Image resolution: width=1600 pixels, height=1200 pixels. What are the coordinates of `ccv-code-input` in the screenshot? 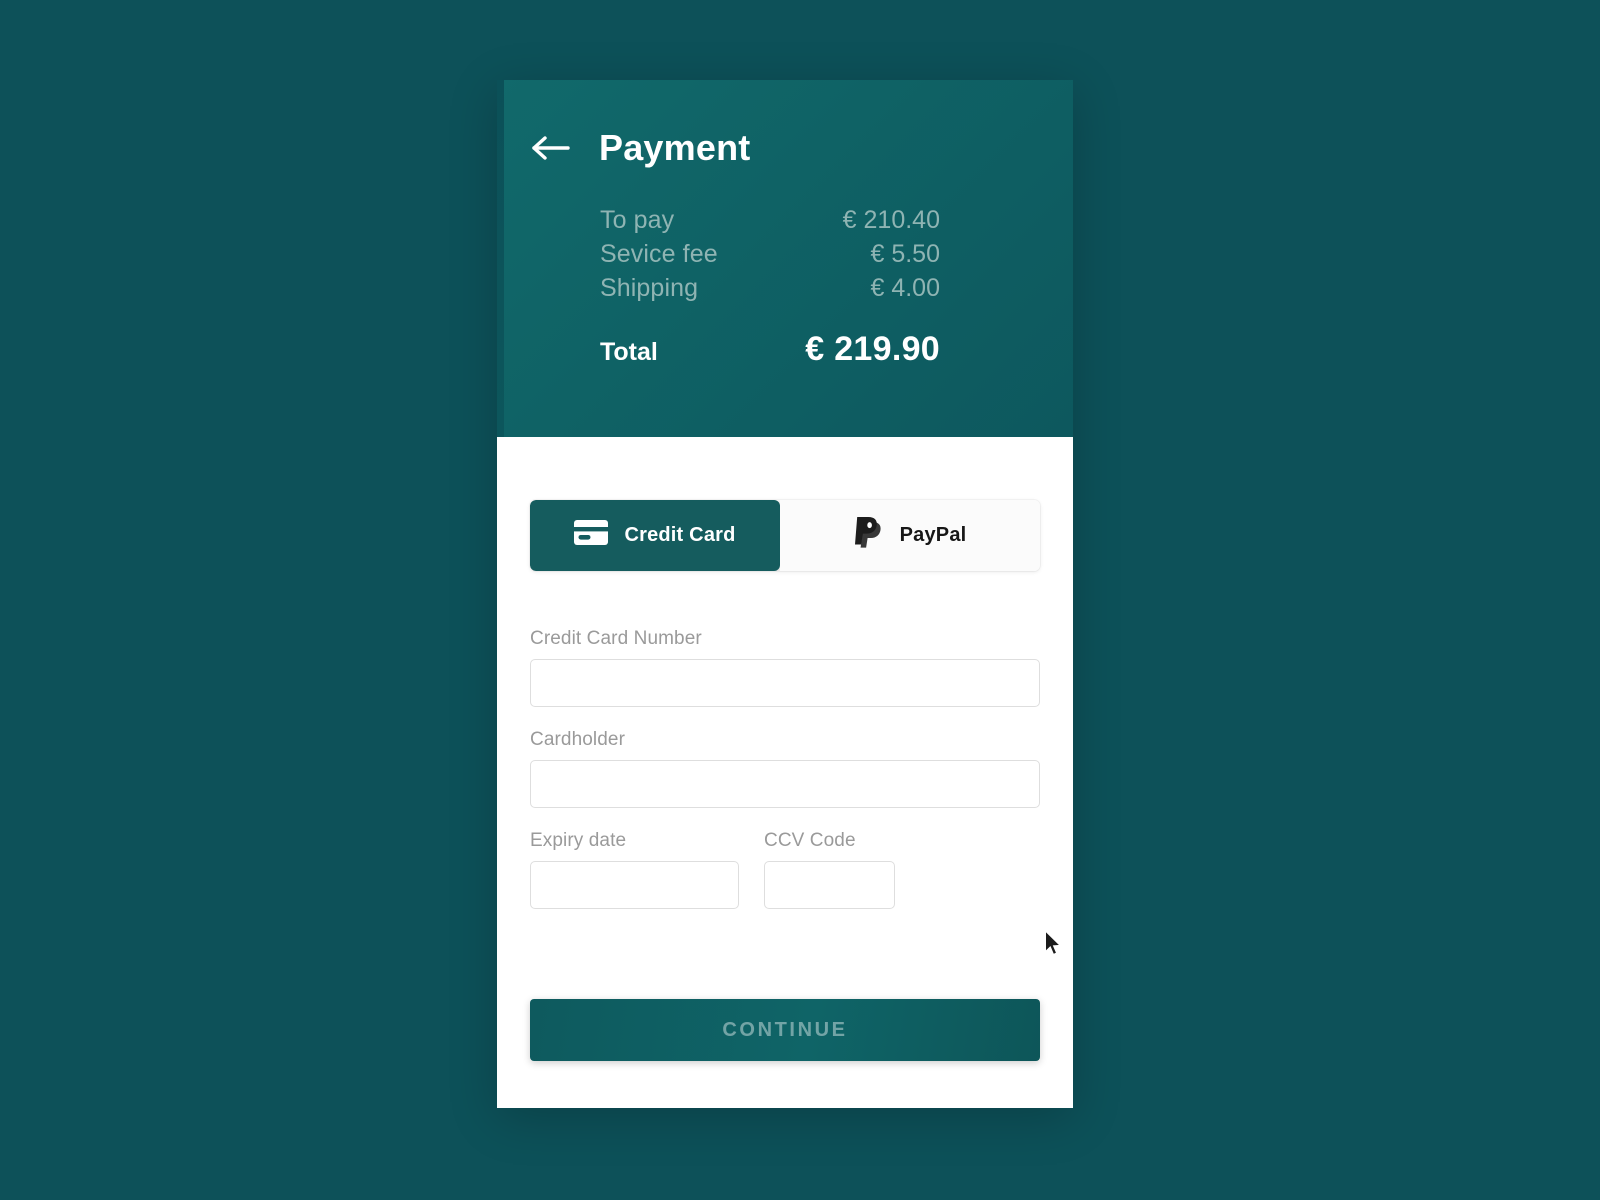 It's located at (829, 885).